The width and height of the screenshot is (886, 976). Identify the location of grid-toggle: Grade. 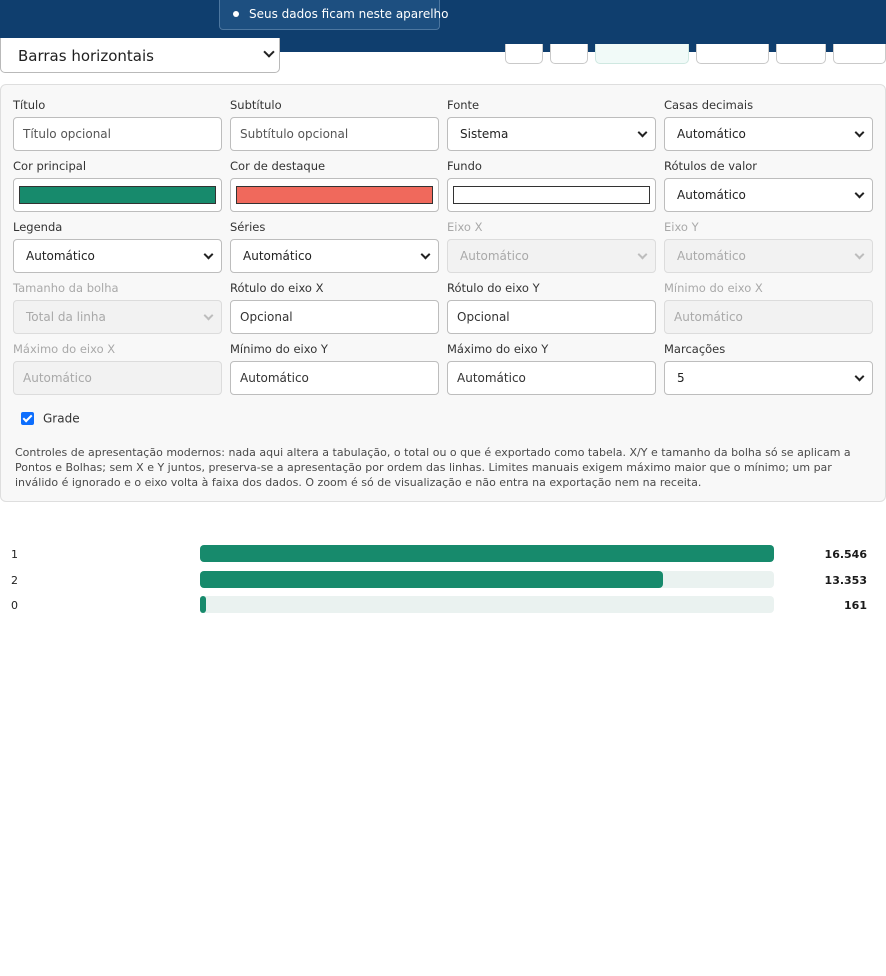
(50, 419).